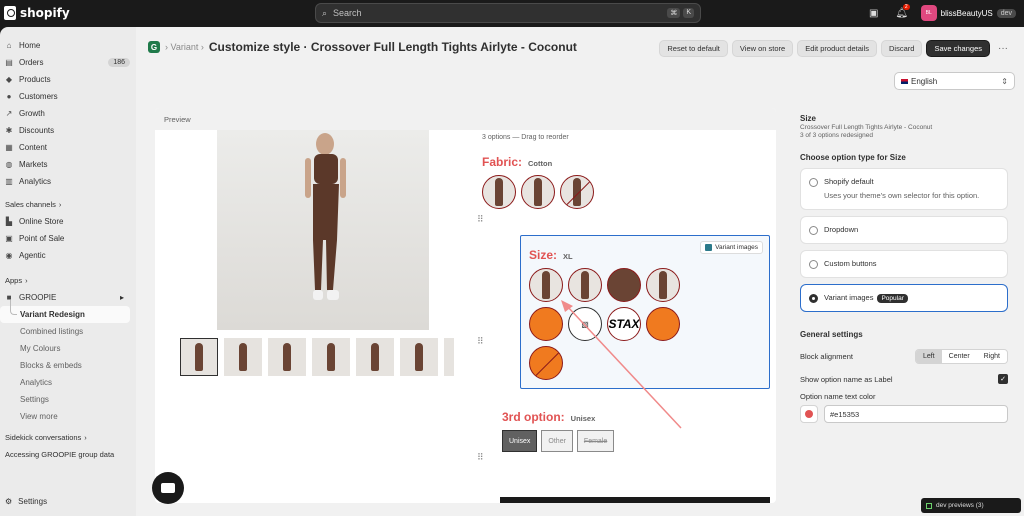 The height and width of the screenshot is (516, 1024). Describe the element at coordinates (68, 454) in the screenshot. I see `sidekick-conversation-item: Accessing GROOPIE group data` at that location.